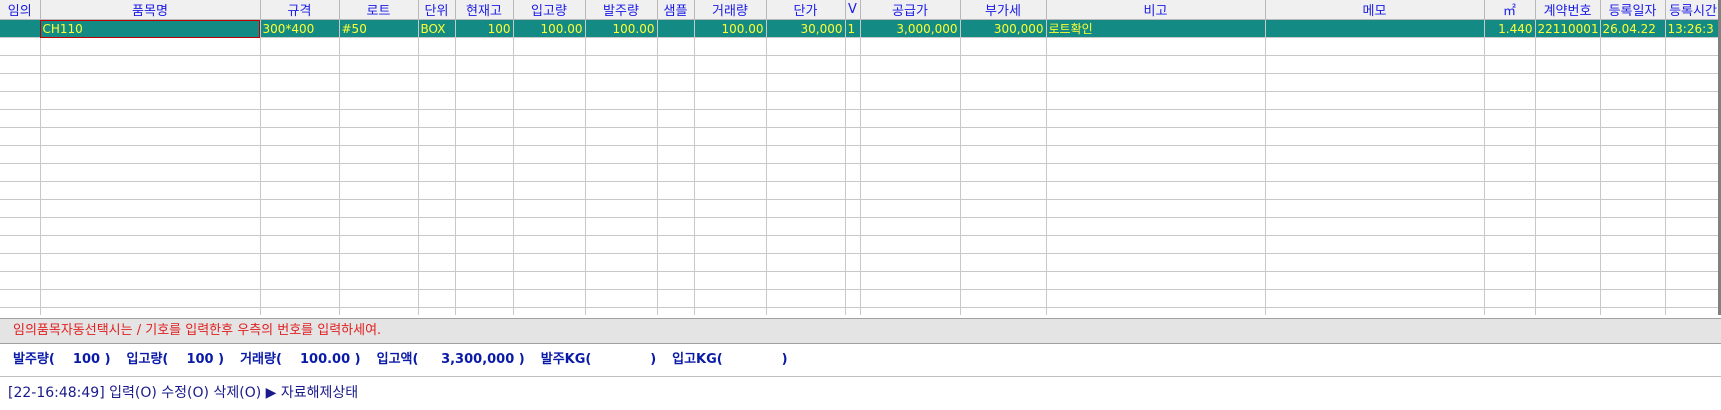 Image resolution: width=1721 pixels, height=410 pixels. What do you see at coordinates (676, 10) in the screenshot?
I see `col-header-sample: 샘플` at bounding box center [676, 10].